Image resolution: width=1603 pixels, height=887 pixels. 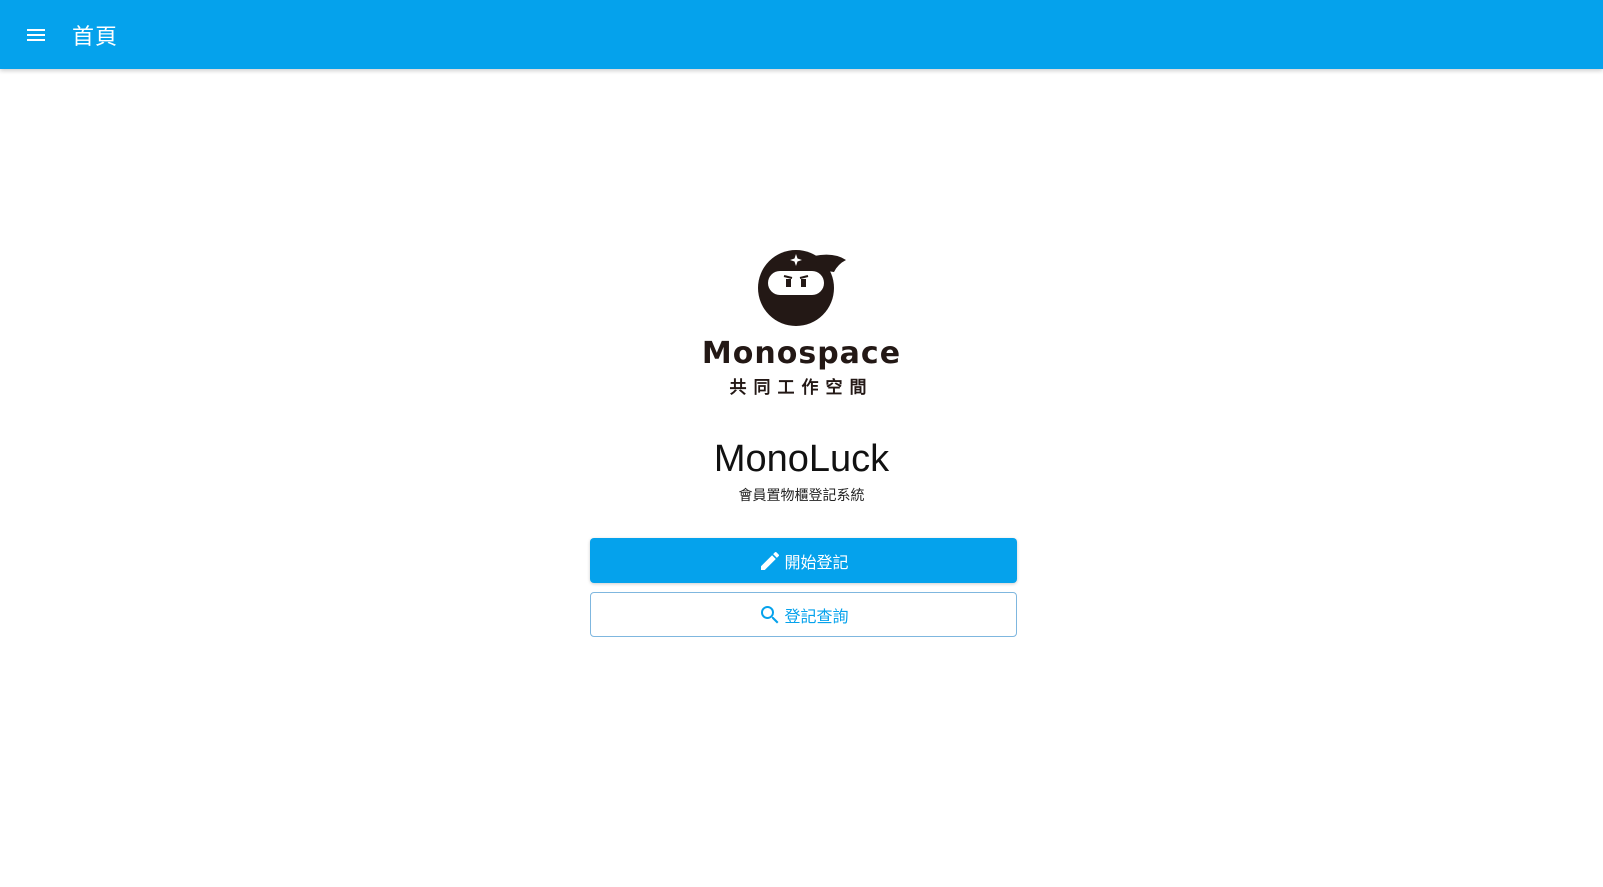 What do you see at coordinates (770, 615) in the screenshot?
I see `search-icon` at bounding box center [770, 615].